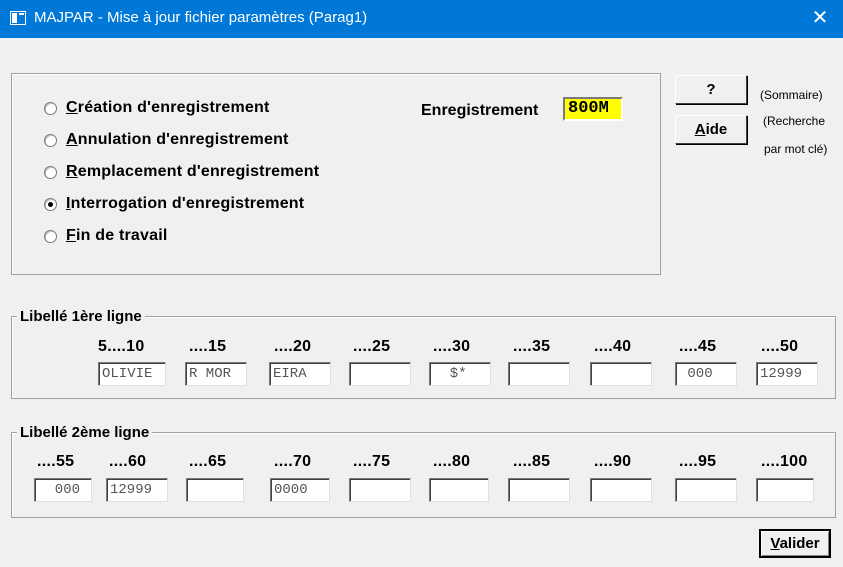 Image resolution: width=843 pixels, height=567 pixels. I want to click on libelle1-field-30: $*, so click(460, 374).